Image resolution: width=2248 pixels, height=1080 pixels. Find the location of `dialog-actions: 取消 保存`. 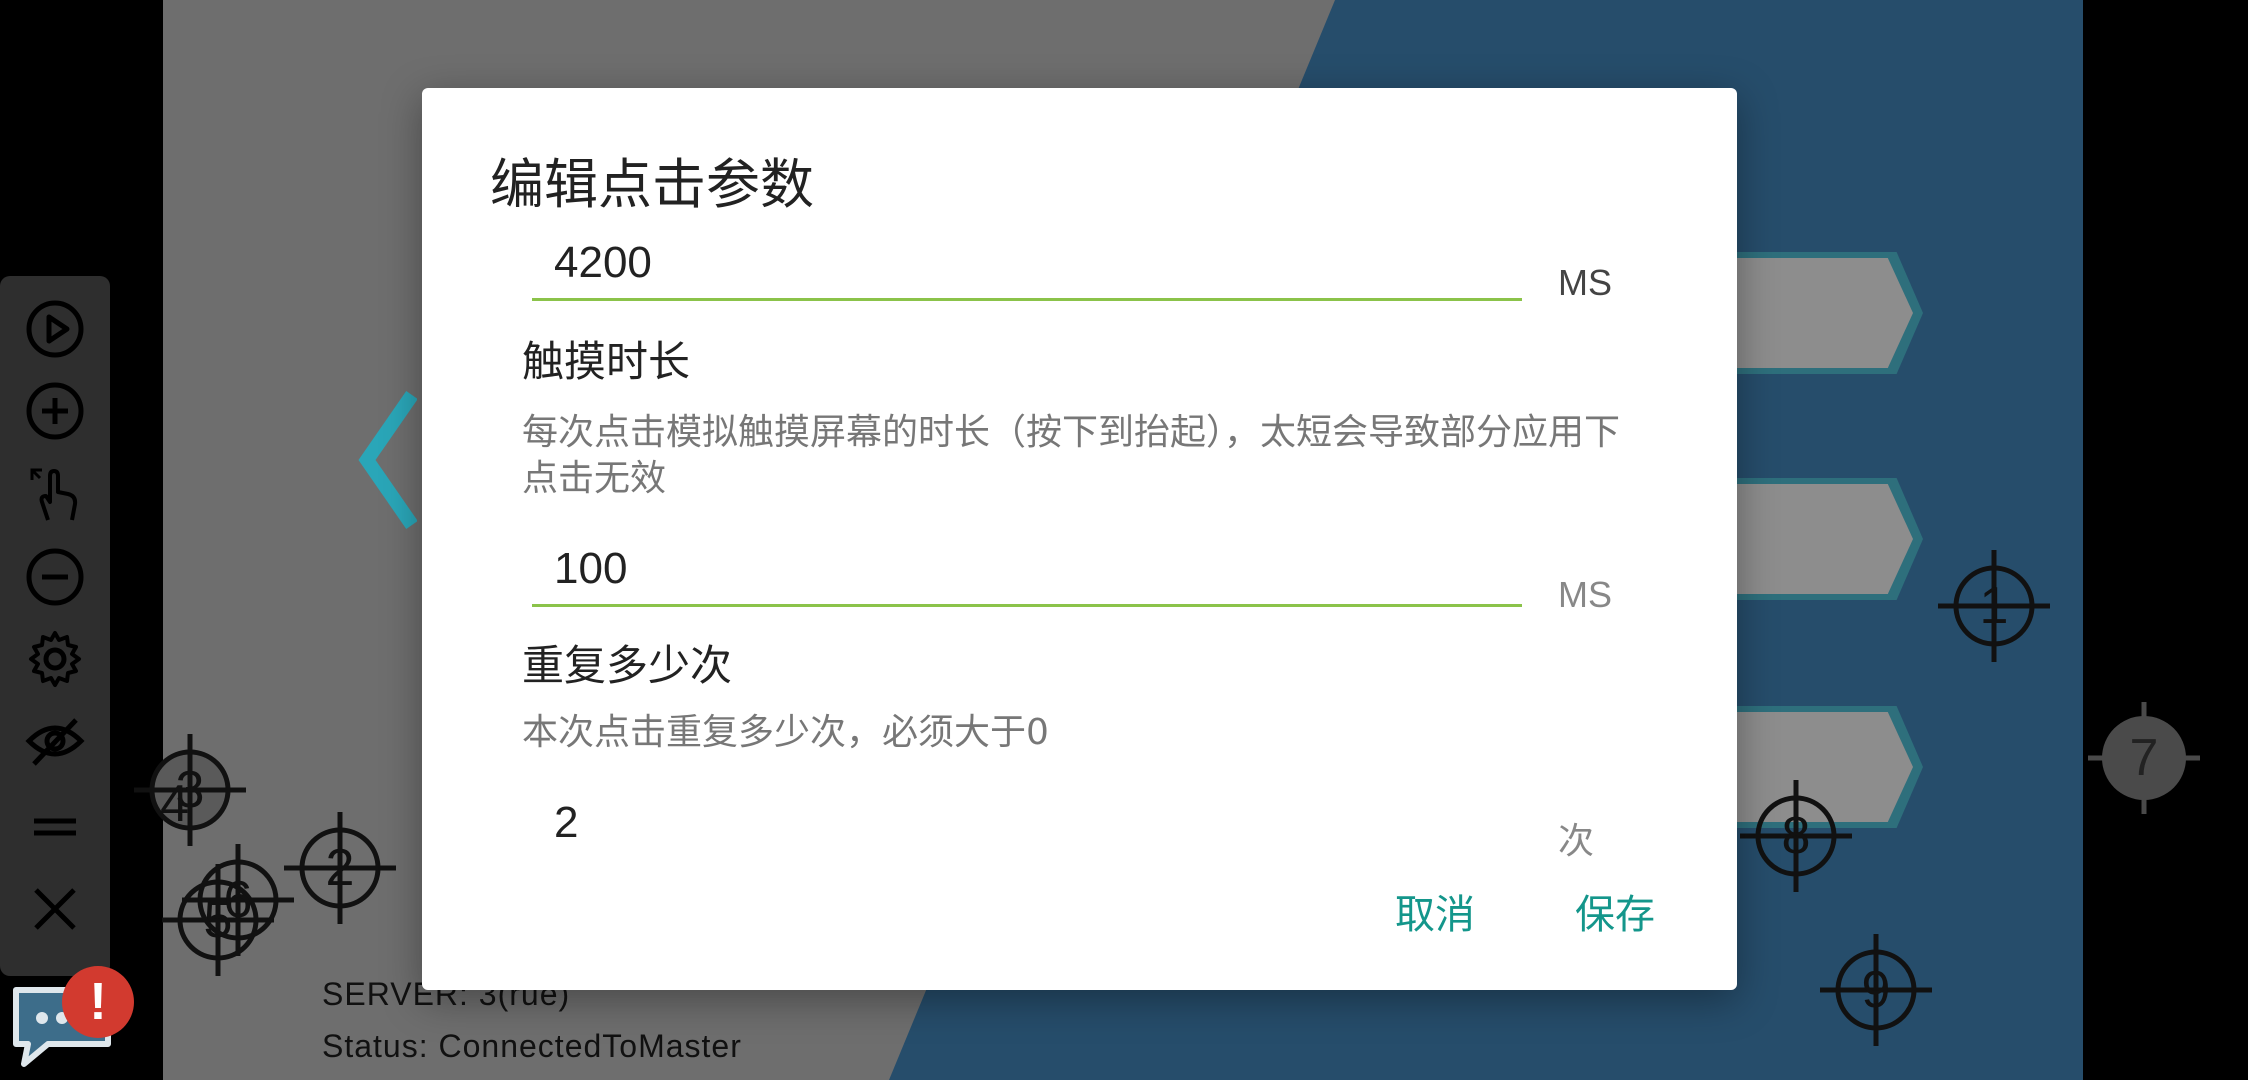

dialog-actions: 取消 保存 is located at coordinates (1525, 911).